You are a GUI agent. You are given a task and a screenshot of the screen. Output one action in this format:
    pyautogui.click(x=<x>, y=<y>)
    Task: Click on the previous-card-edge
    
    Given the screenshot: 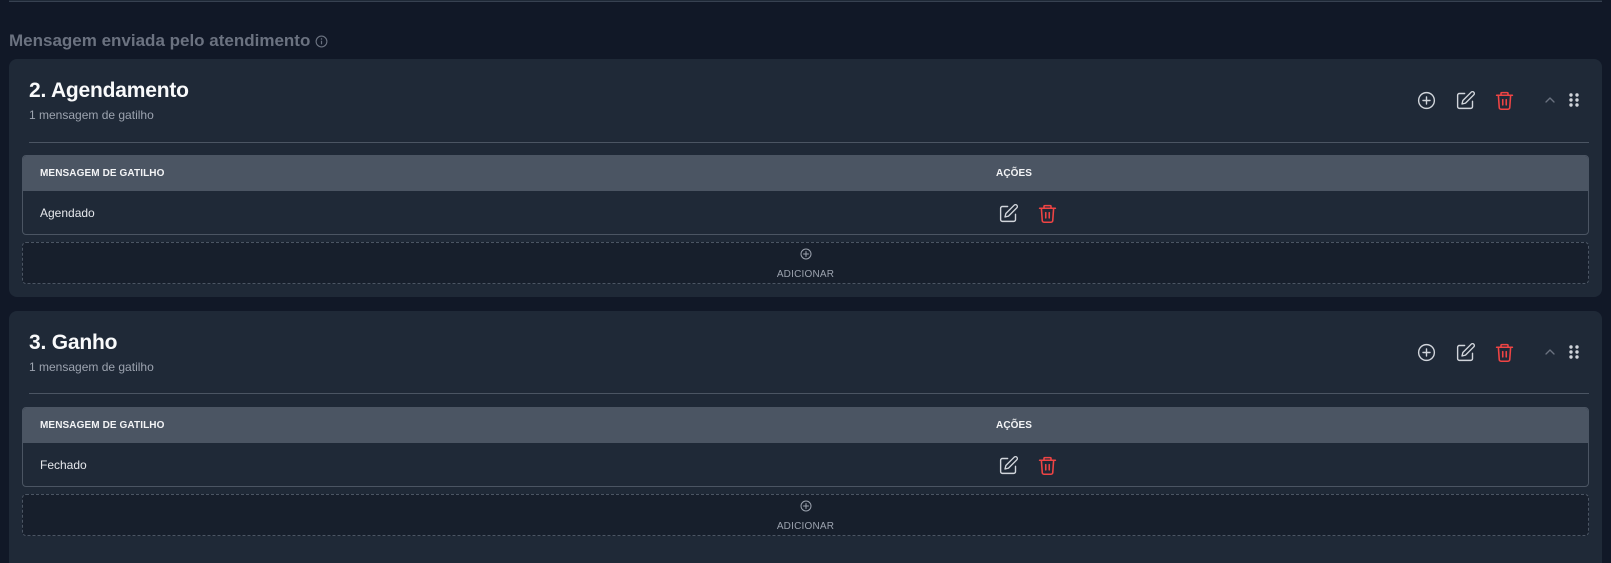 What is the action you would take?
    pyautogui.click(x=805, y=1)
    